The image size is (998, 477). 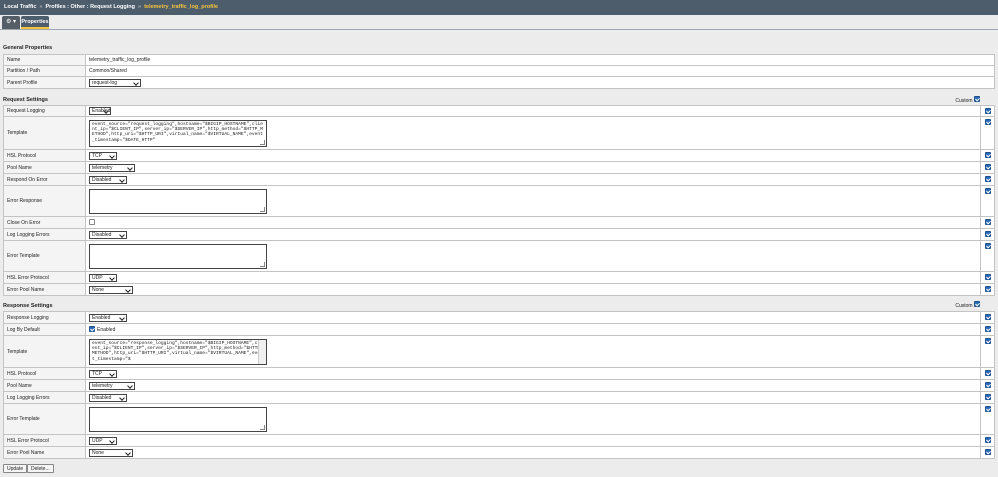 I want to click on request-hsl-error-custom-checkbox, so click(x=987, y=277).